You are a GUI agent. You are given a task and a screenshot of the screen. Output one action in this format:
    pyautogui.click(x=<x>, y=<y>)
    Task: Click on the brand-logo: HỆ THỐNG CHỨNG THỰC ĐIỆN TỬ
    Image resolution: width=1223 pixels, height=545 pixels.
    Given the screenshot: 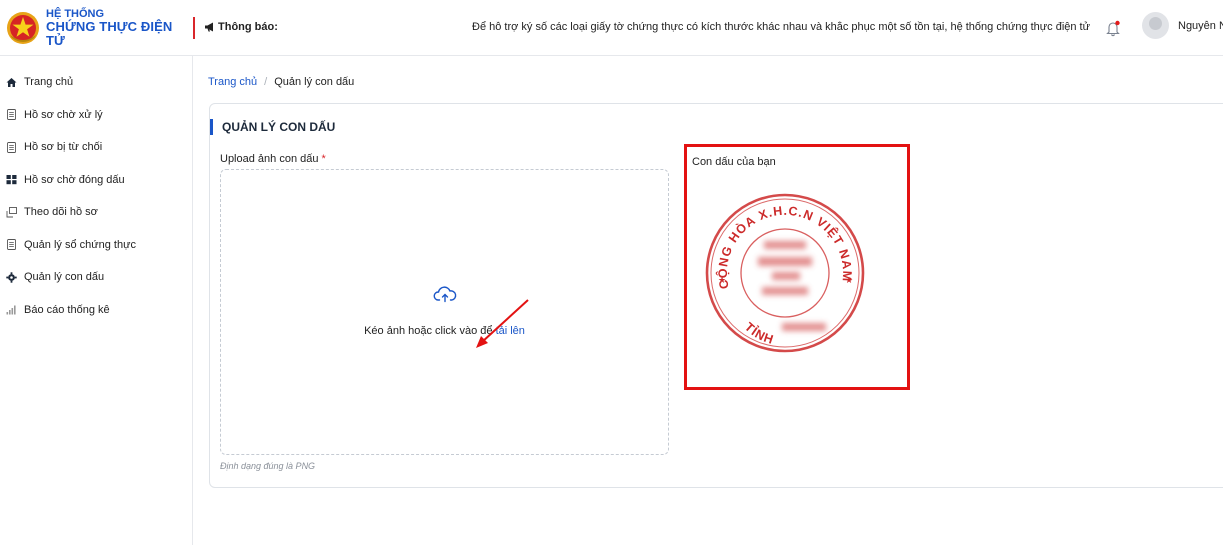 What is the action you would take?
    pyautogui.click(x=98, y=28)
    